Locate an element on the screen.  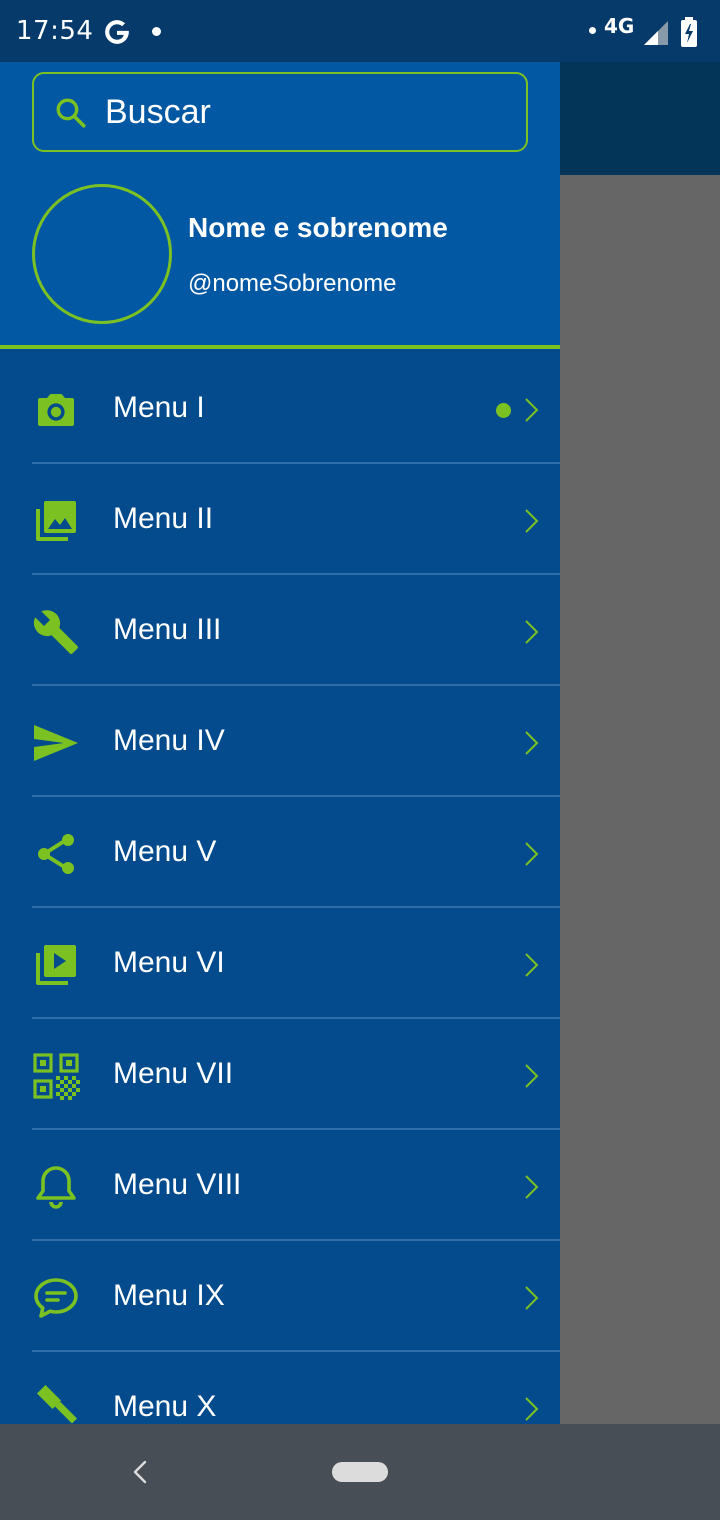
video-library-icon is located at coordinates (56, 965).